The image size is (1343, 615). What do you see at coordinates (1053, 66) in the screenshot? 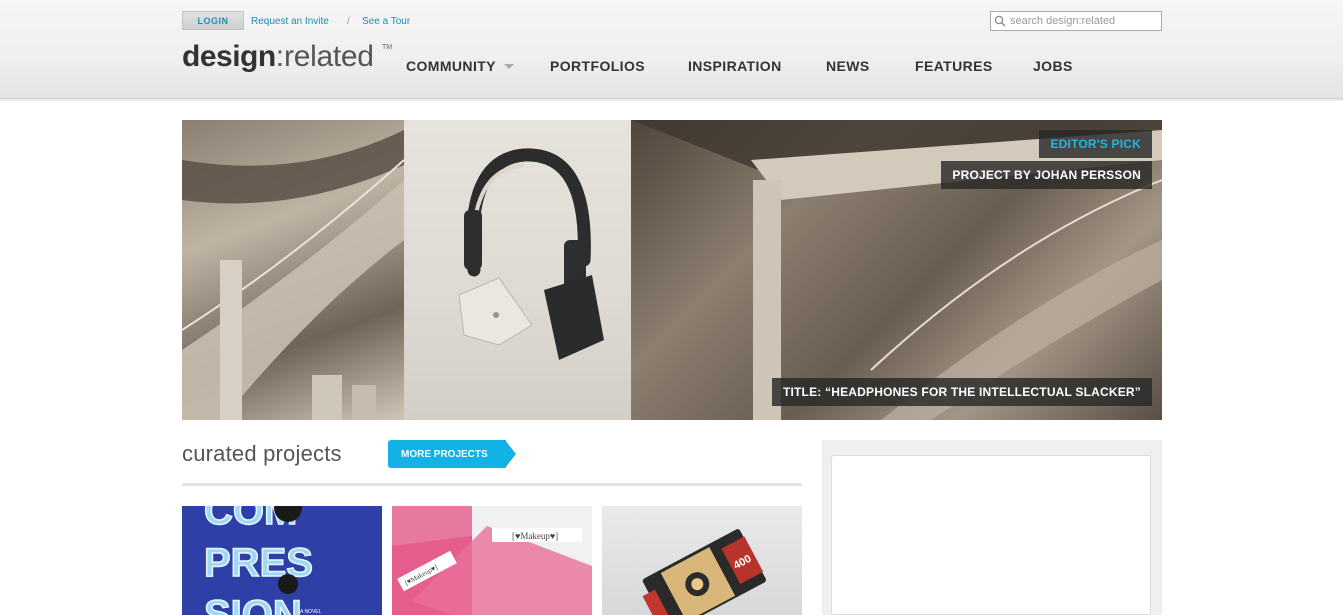
I see `nav-jobs: JOBS` at bounding box center [1053, 66].